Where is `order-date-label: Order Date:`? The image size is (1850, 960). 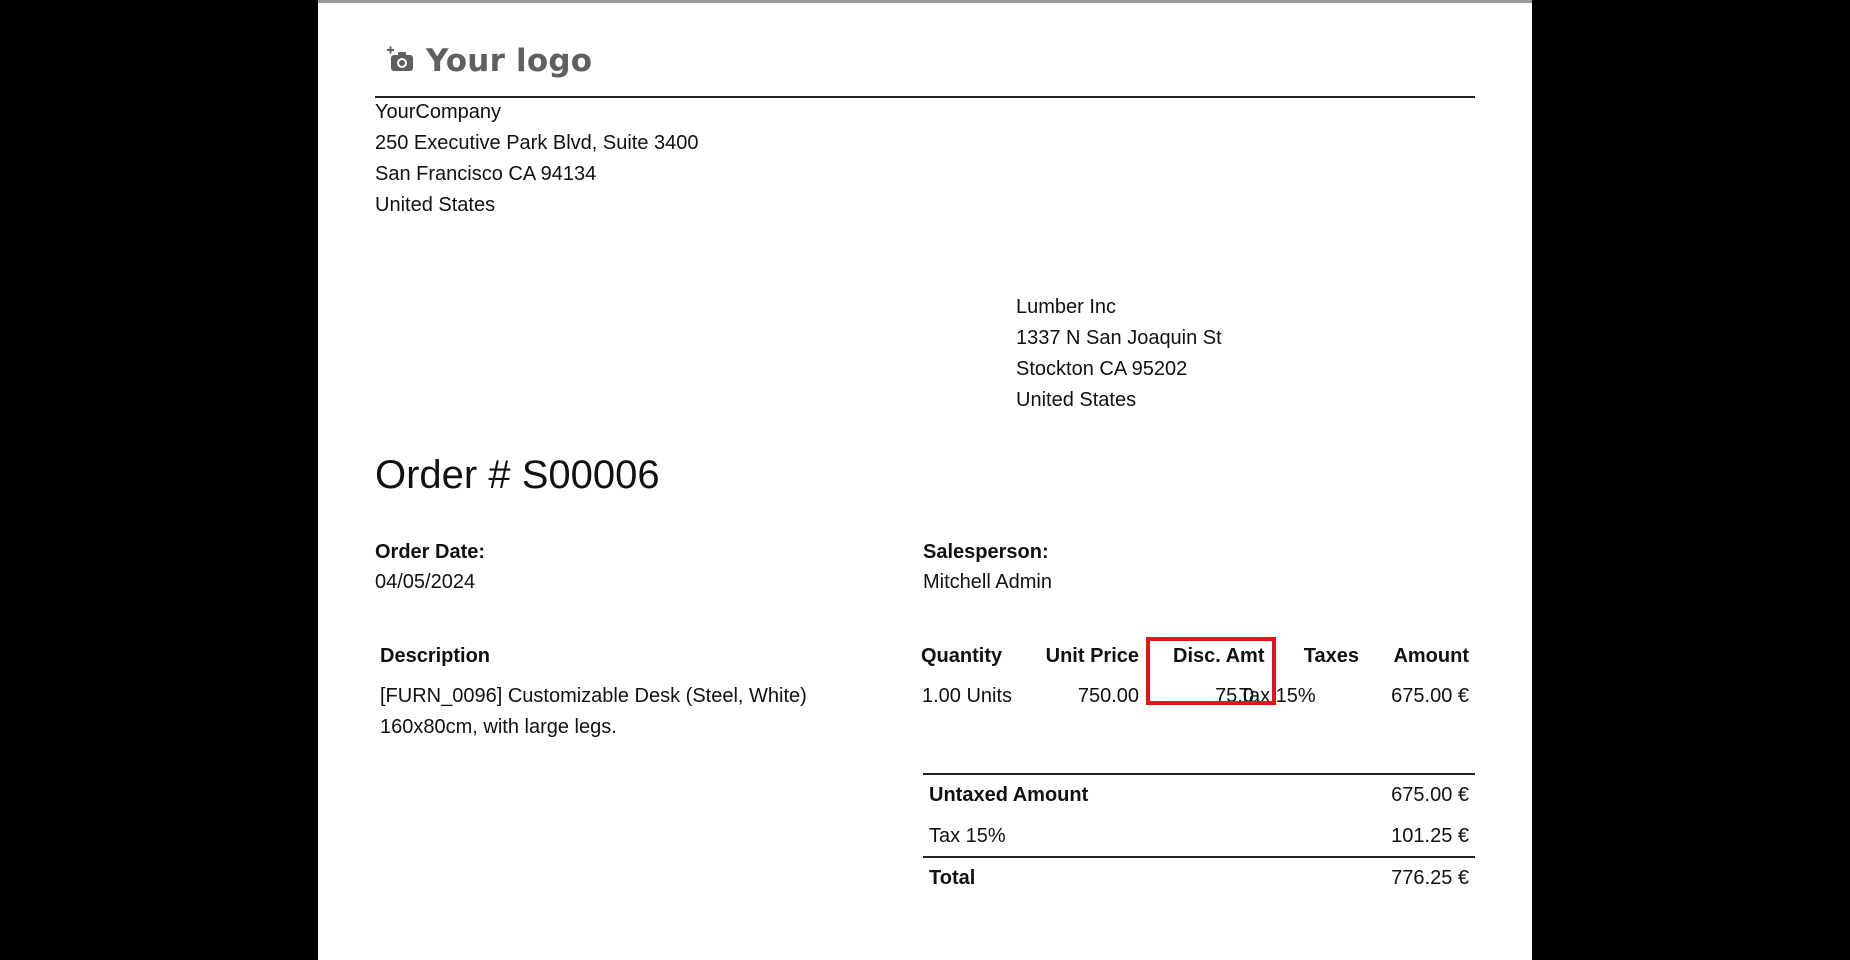 order-date-label: Order Date: is located at coordinates (430, 552).